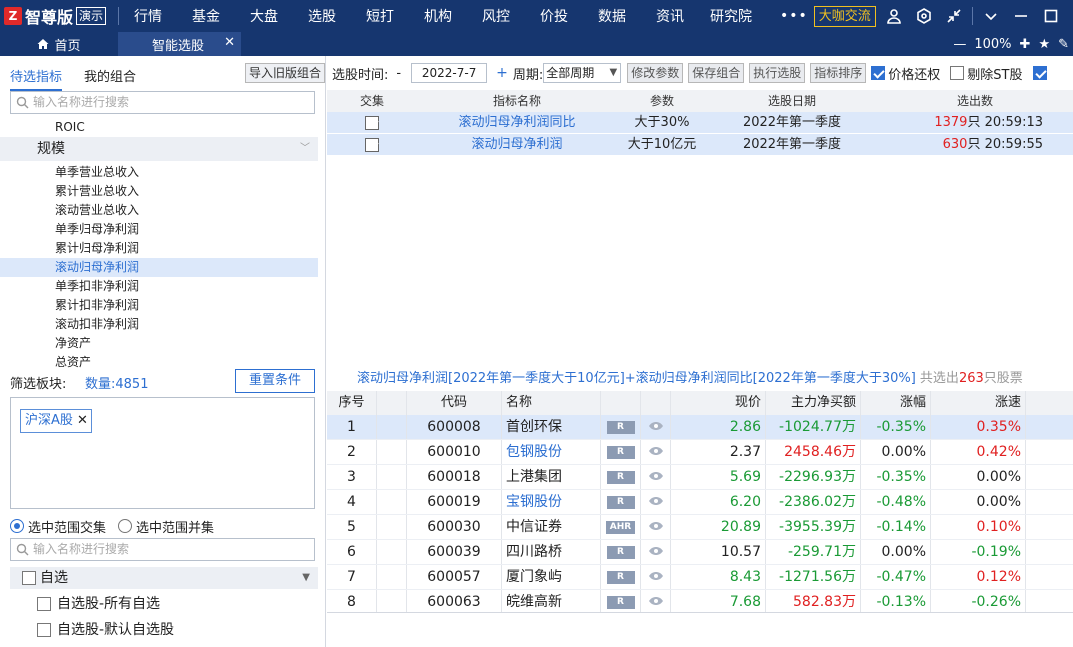  What do you see at coordinates (655, 73) in the screenshot?
I see `modify-params-button: 修改参数` at bounding box center [655, 73].